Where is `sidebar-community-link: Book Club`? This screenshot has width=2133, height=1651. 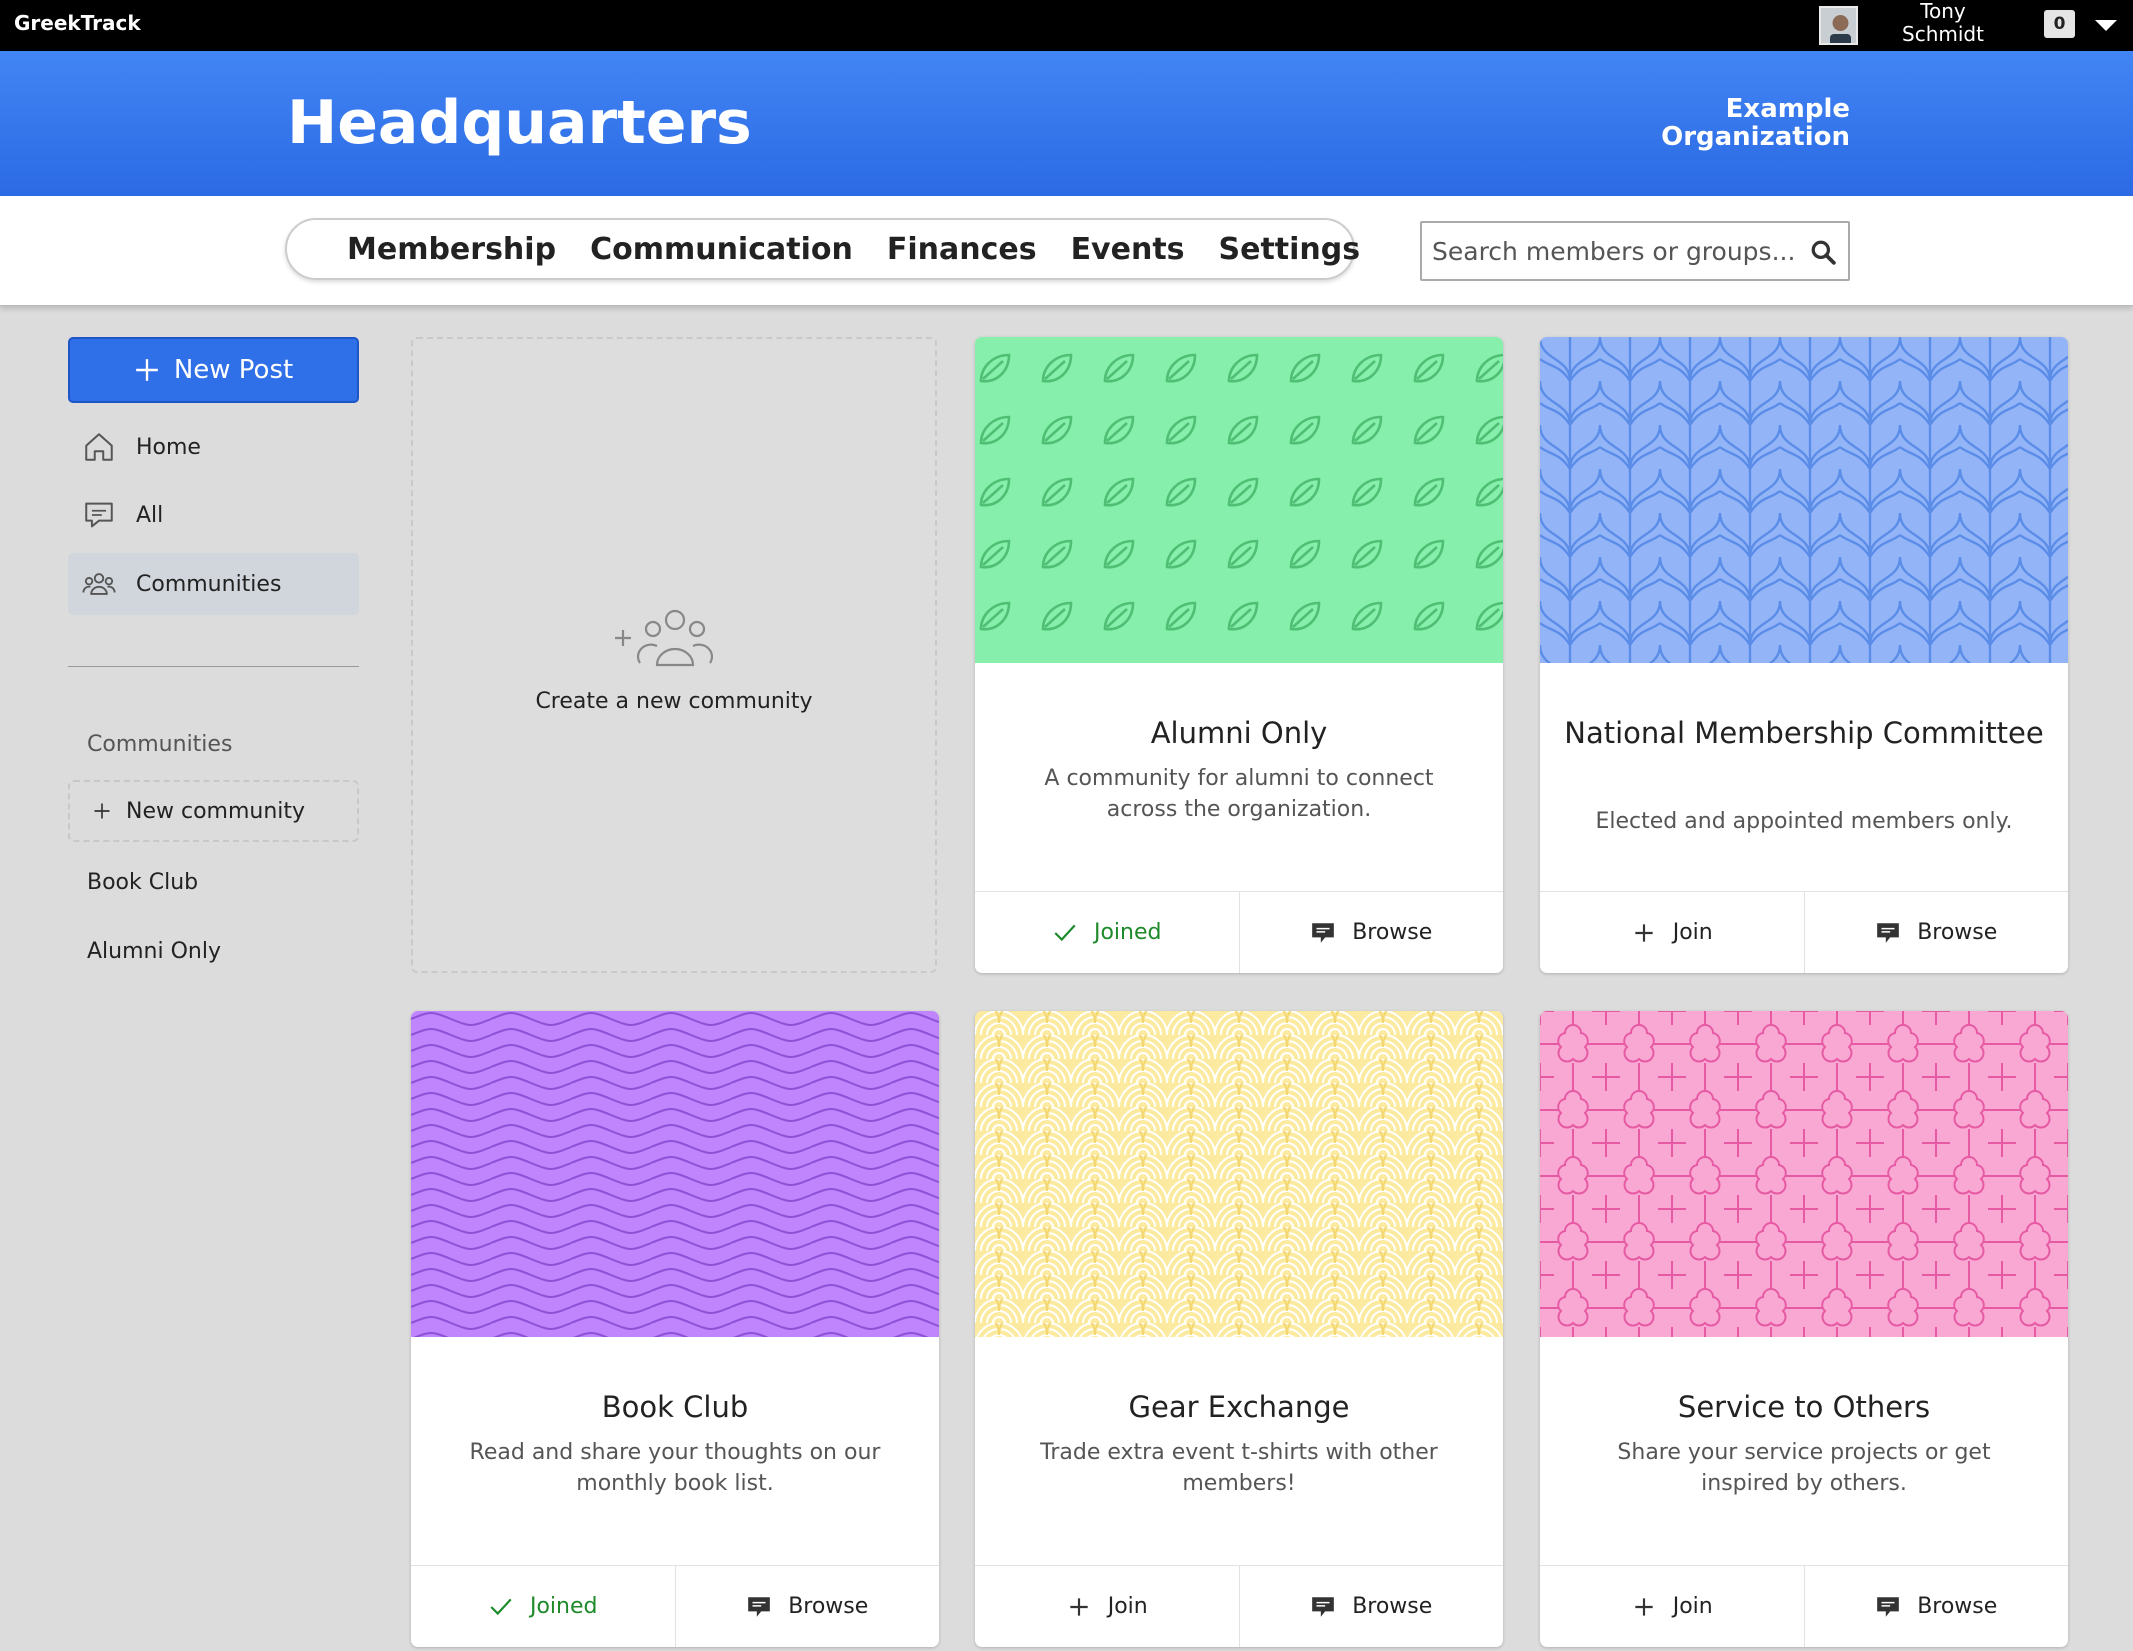 sidebar-community-link: Book Club is located at coordinates (142, 882).